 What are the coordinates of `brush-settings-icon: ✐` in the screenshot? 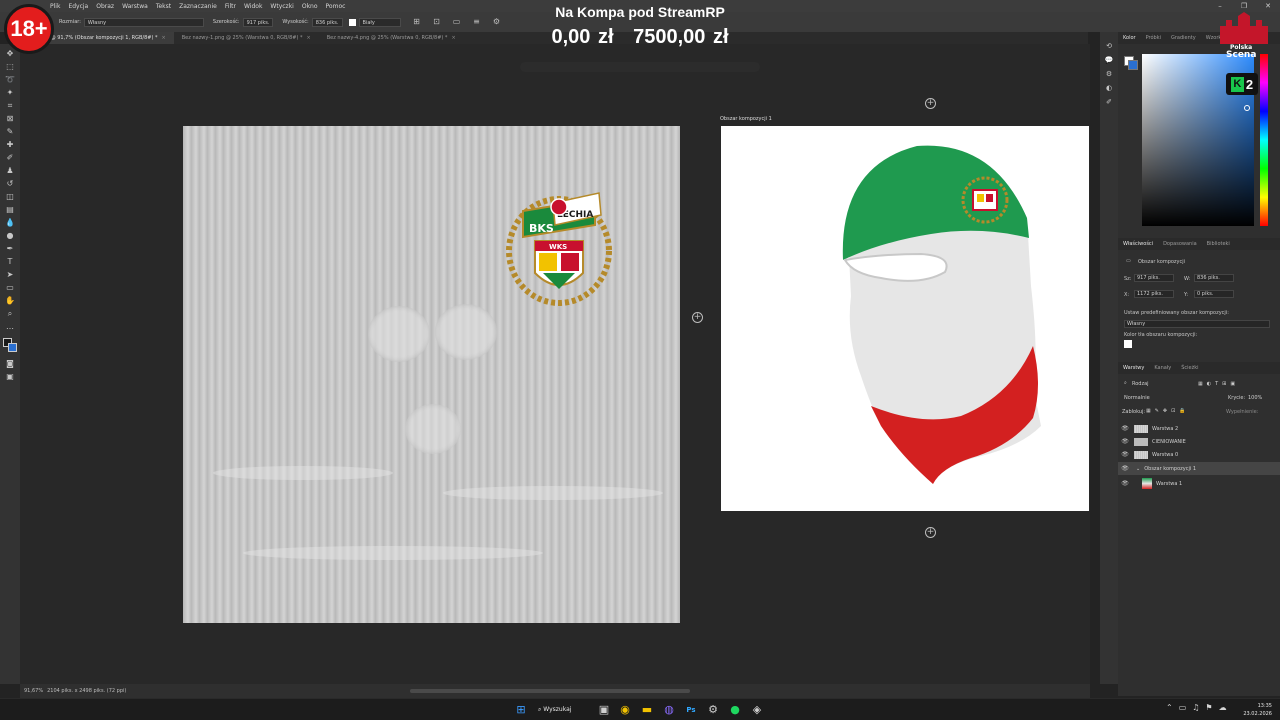 It's located at (1109, 102).